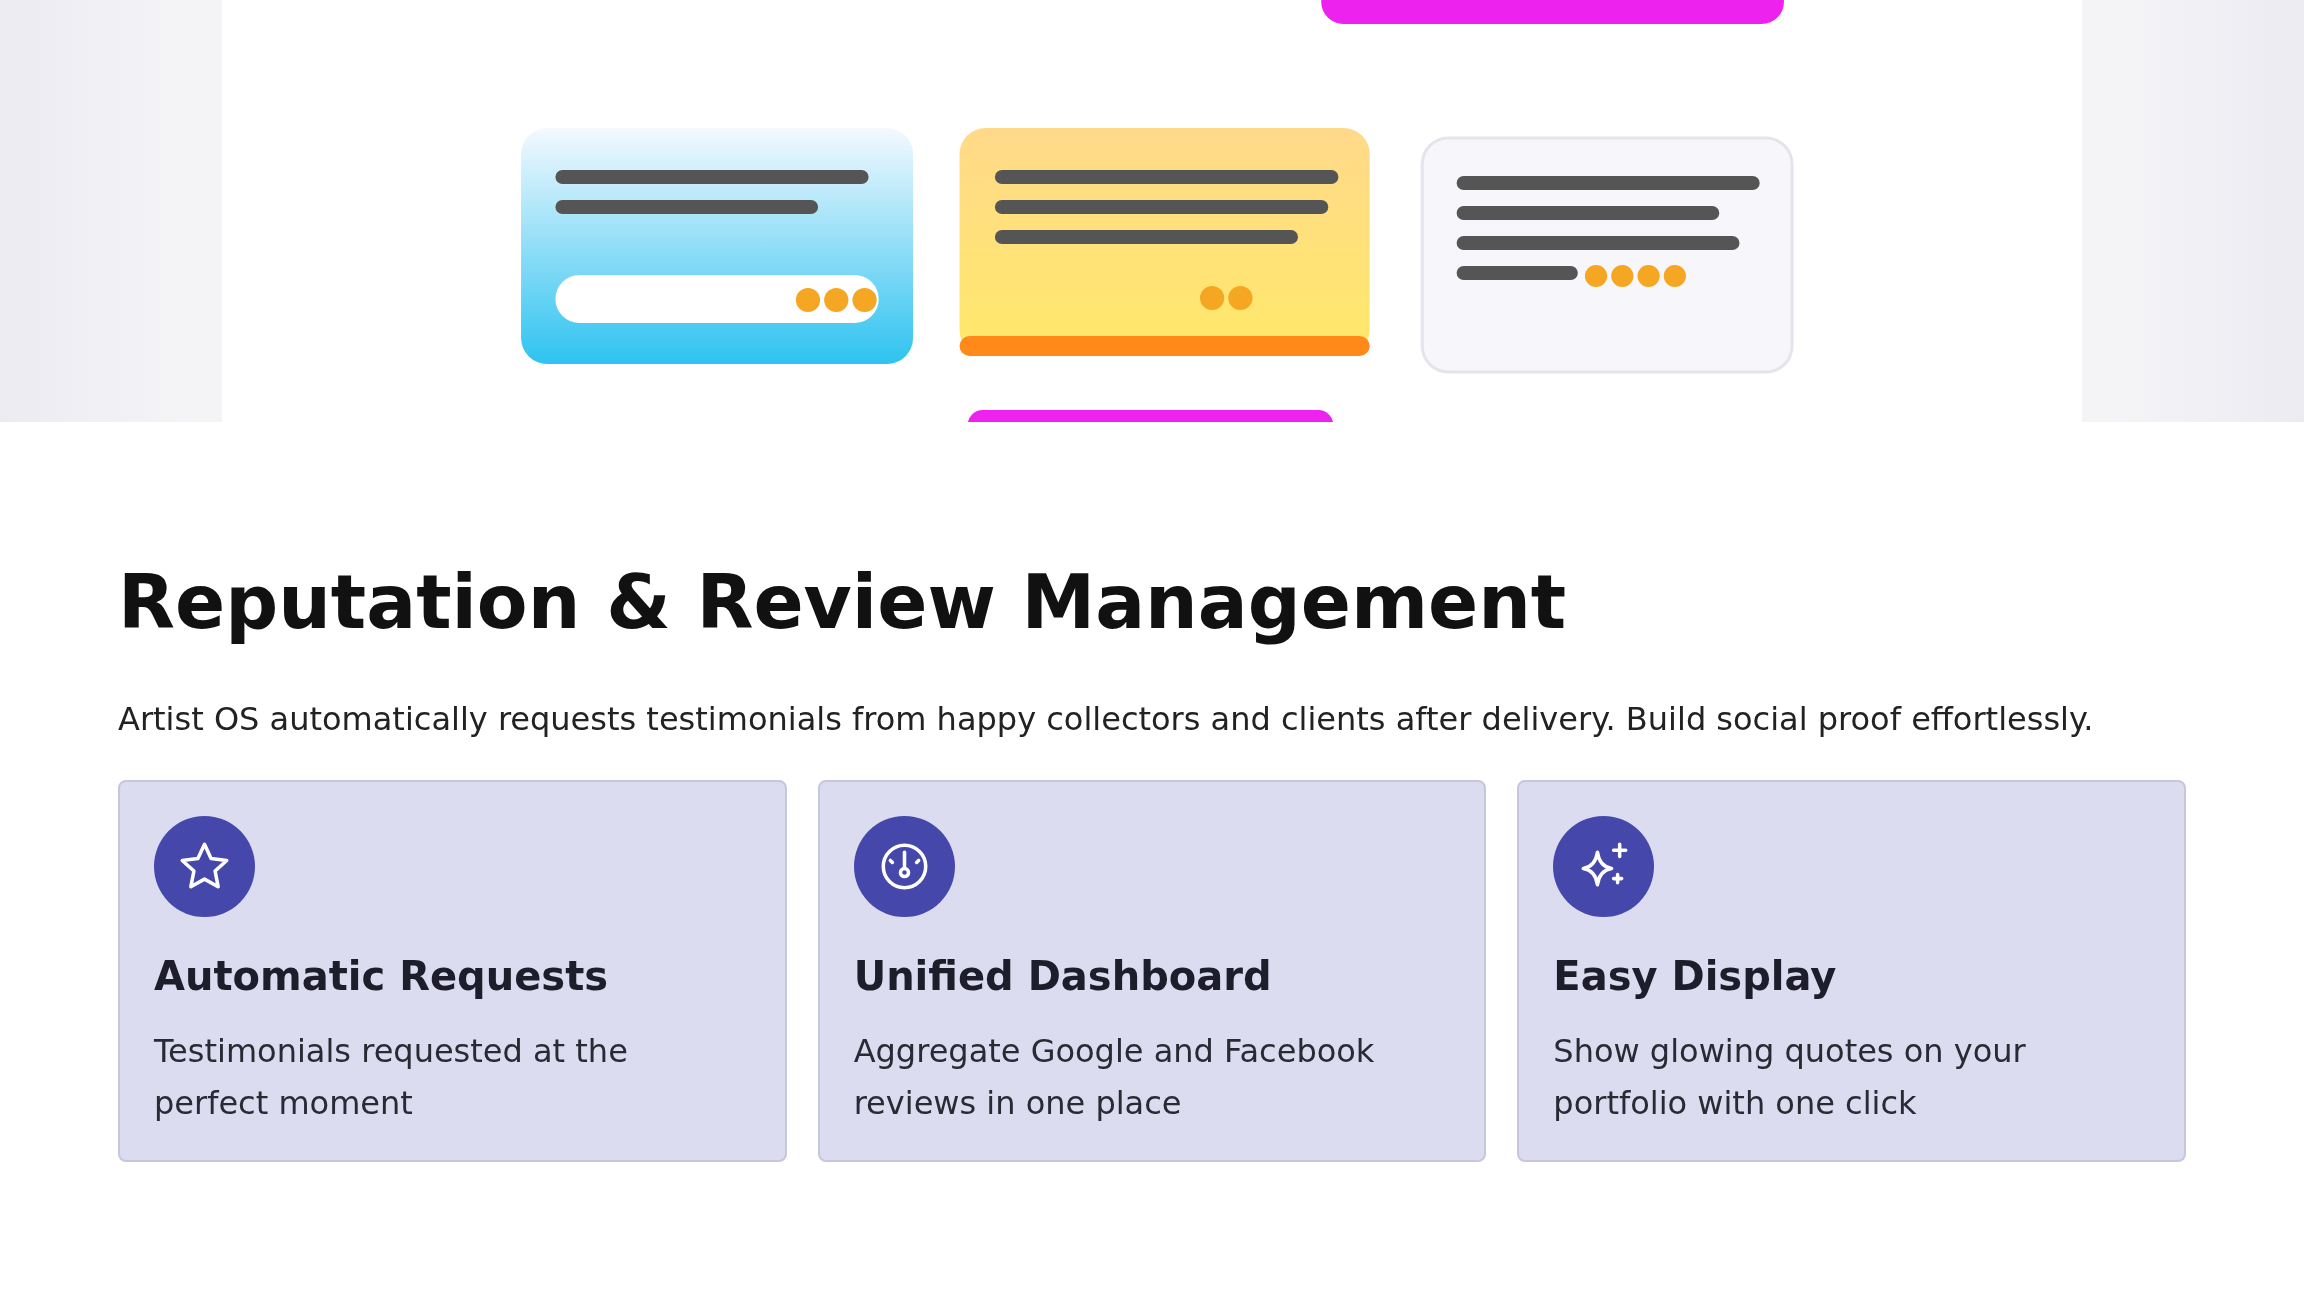 Image resolution: width=2304 pixels, height=1296 pixels. What do you see at coordinates (391, 1078) in the screenshot?
I see `feature-description: Testimonials requested at the perfect moment` at bounding box center [391, 1078].